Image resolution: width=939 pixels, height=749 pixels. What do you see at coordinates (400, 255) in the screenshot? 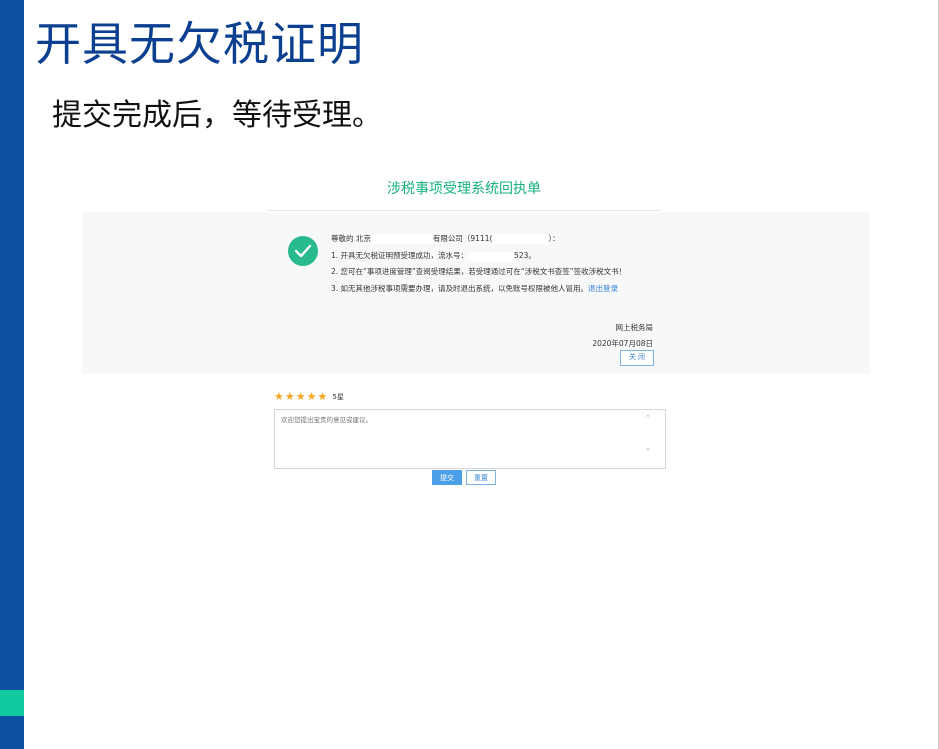
I see `line1-prefix: 1. 开具无欠税证明预受理成功，流水号：` at bounding box center [400, 255].